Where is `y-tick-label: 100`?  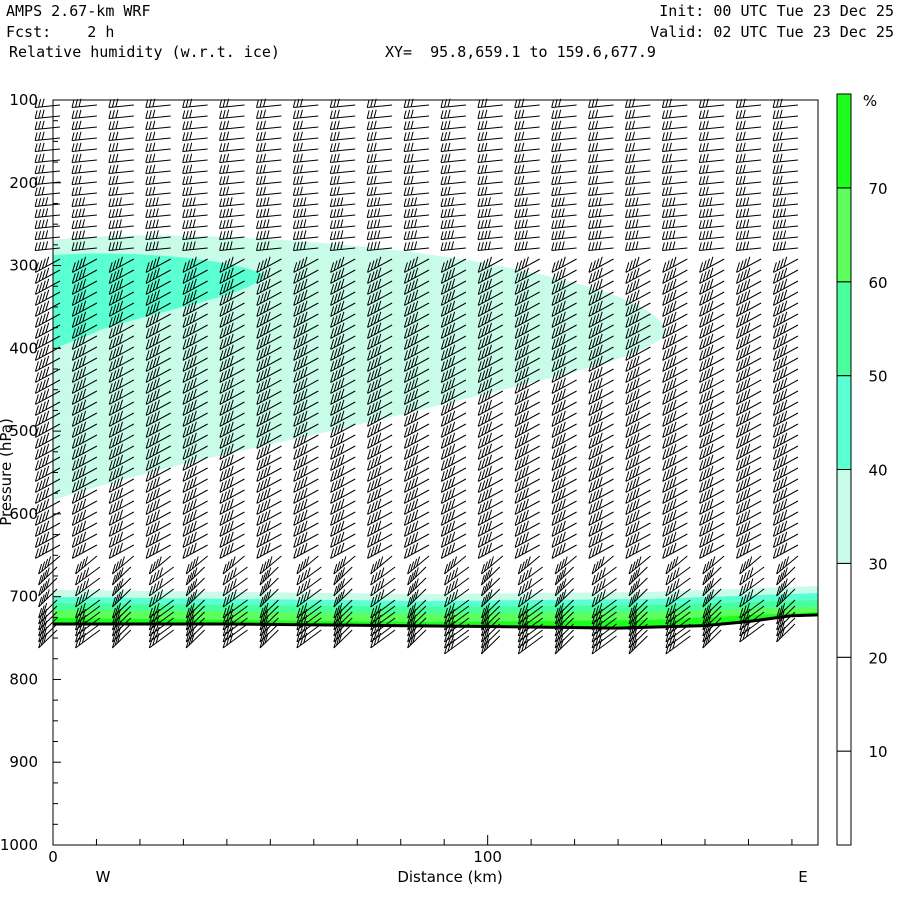
y-tick-label: 100 is located at coordinates (23, 100).